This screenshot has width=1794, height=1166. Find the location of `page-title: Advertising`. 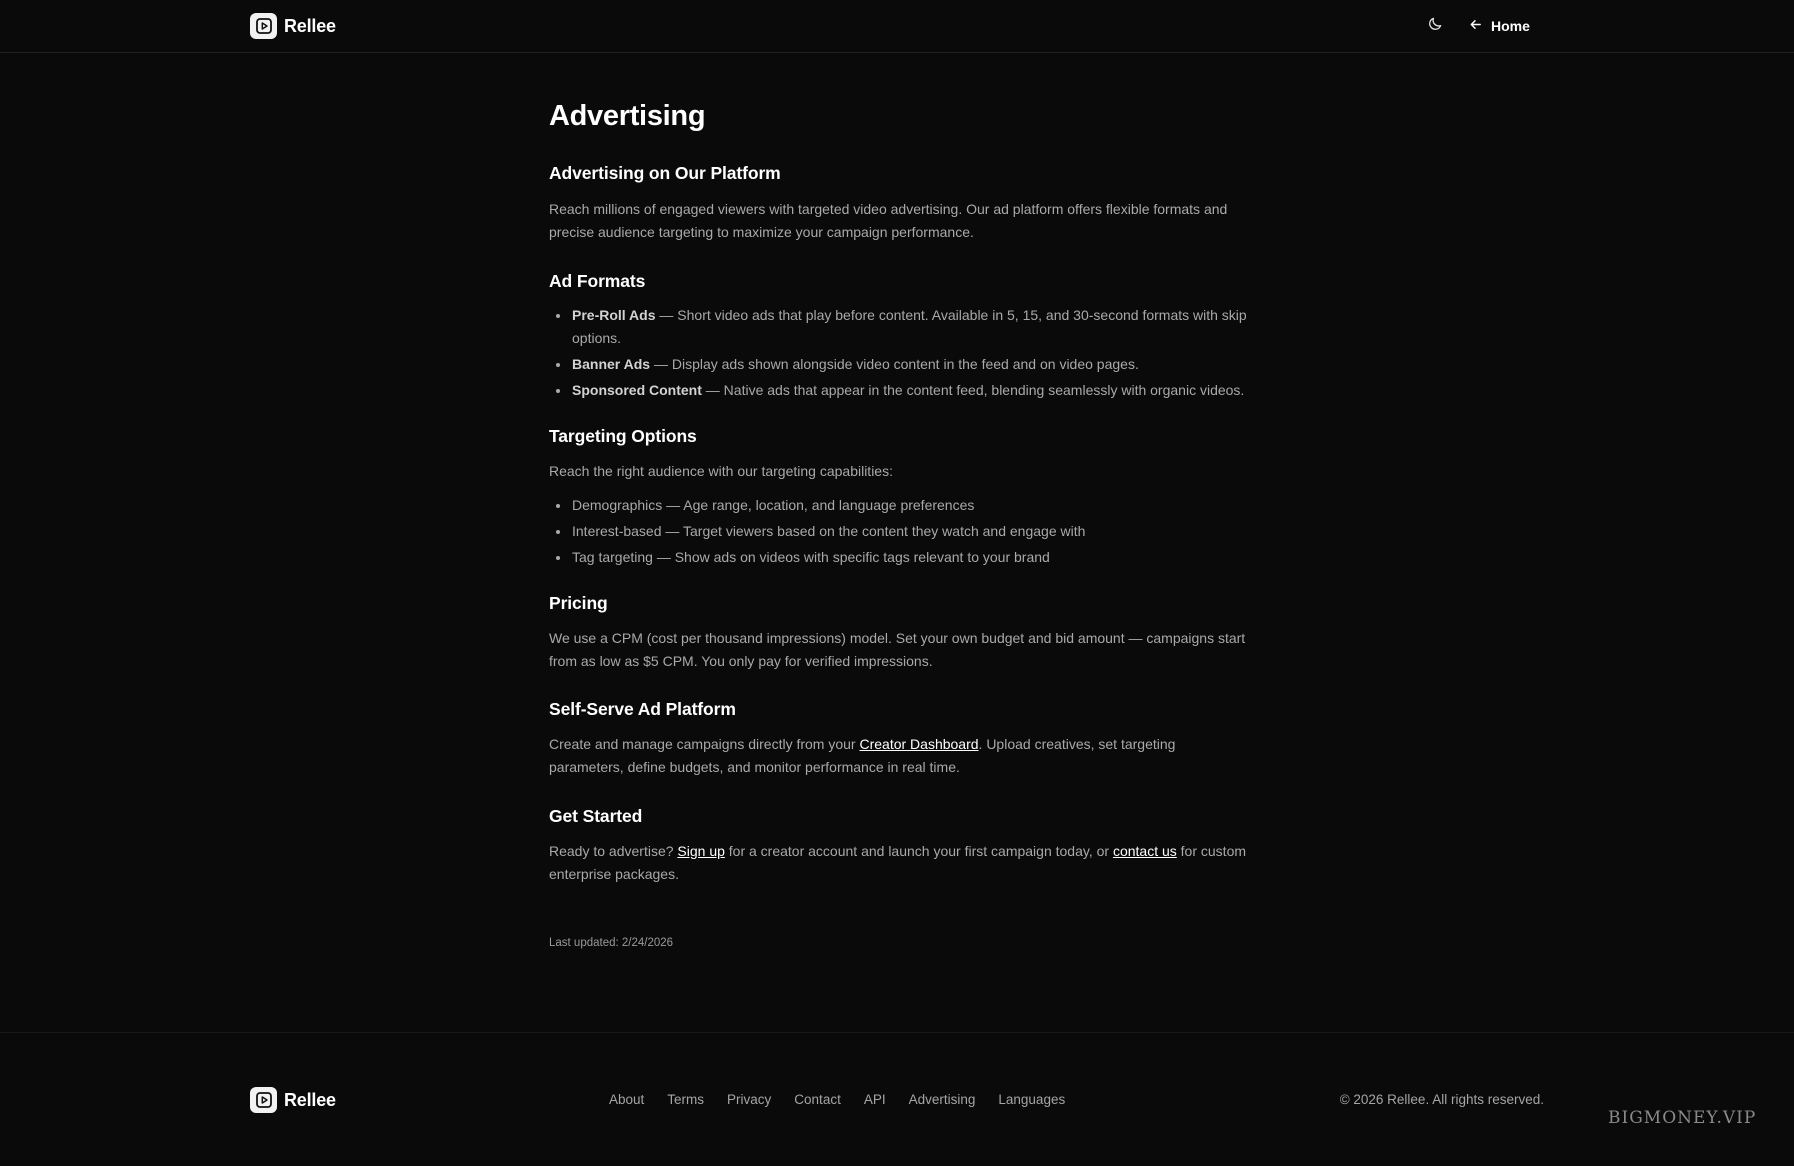

page-title: Advertising is located at coordinates (627, 116).